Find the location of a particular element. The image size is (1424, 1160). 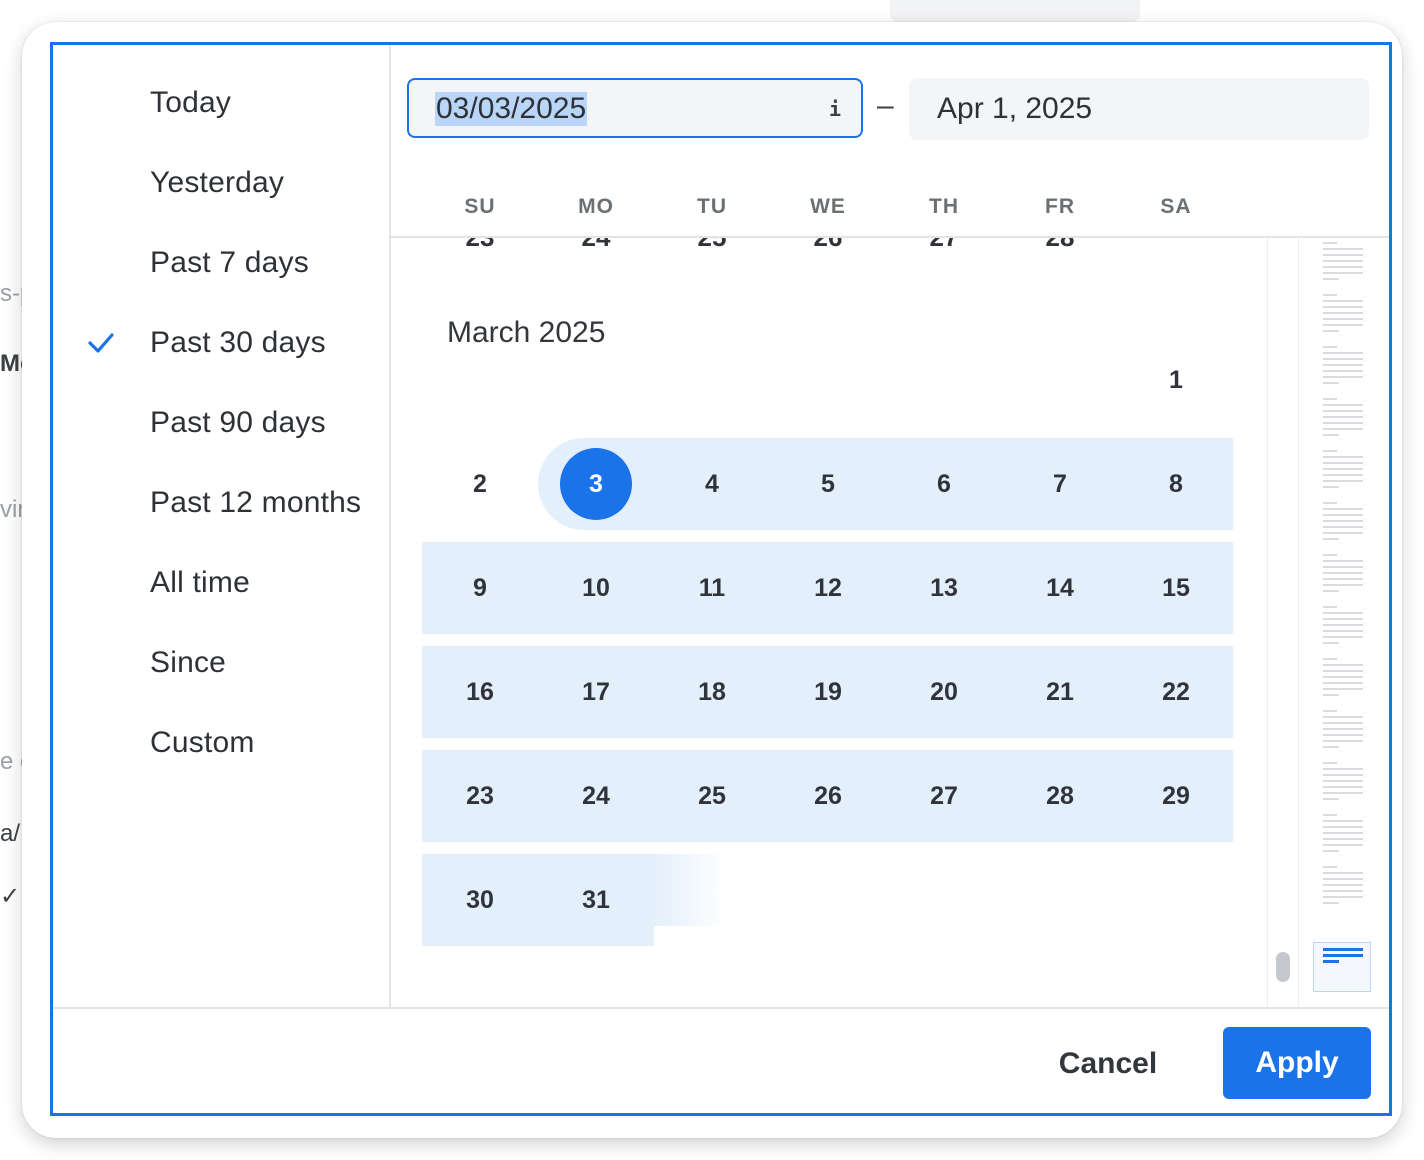

calendar-day: 10 is located at coordinates (596, 588).